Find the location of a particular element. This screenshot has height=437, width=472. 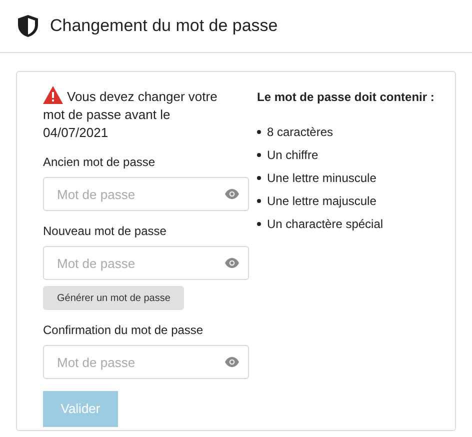

shield-icon is located at coordinates (28, 26).